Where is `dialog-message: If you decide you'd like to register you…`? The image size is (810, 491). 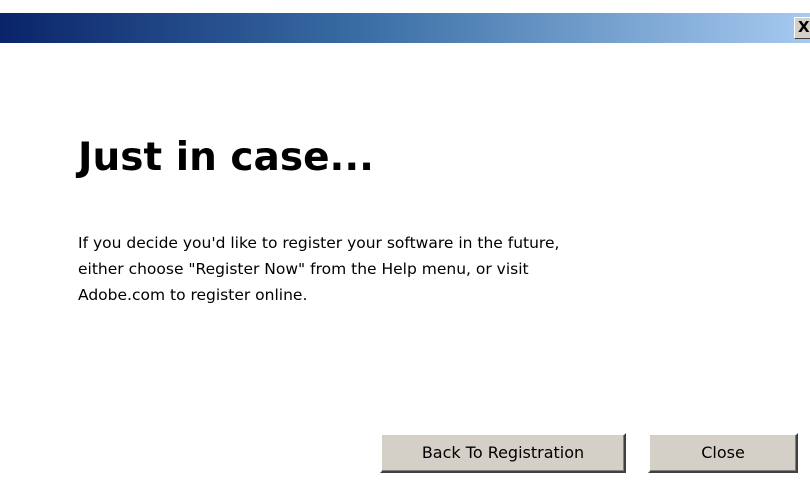 dialog-message: If you decide you'd like to register you… is located at coordinates (408, 269).